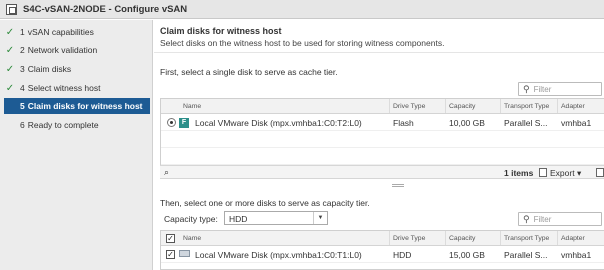 The width and height of the screenshot is (604, 270). What do you see at coordinates (77, 125) in the screenshot?
I see `step-ready-to-complete: 6 Ready to complete` at bounding box center [77, 125].